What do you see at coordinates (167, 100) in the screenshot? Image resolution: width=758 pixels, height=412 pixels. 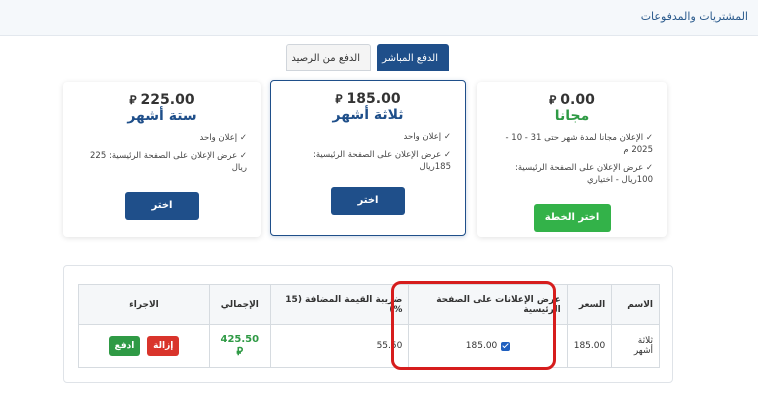 I see `plan-price-value: 225.00` at bounding box center [167, 100].